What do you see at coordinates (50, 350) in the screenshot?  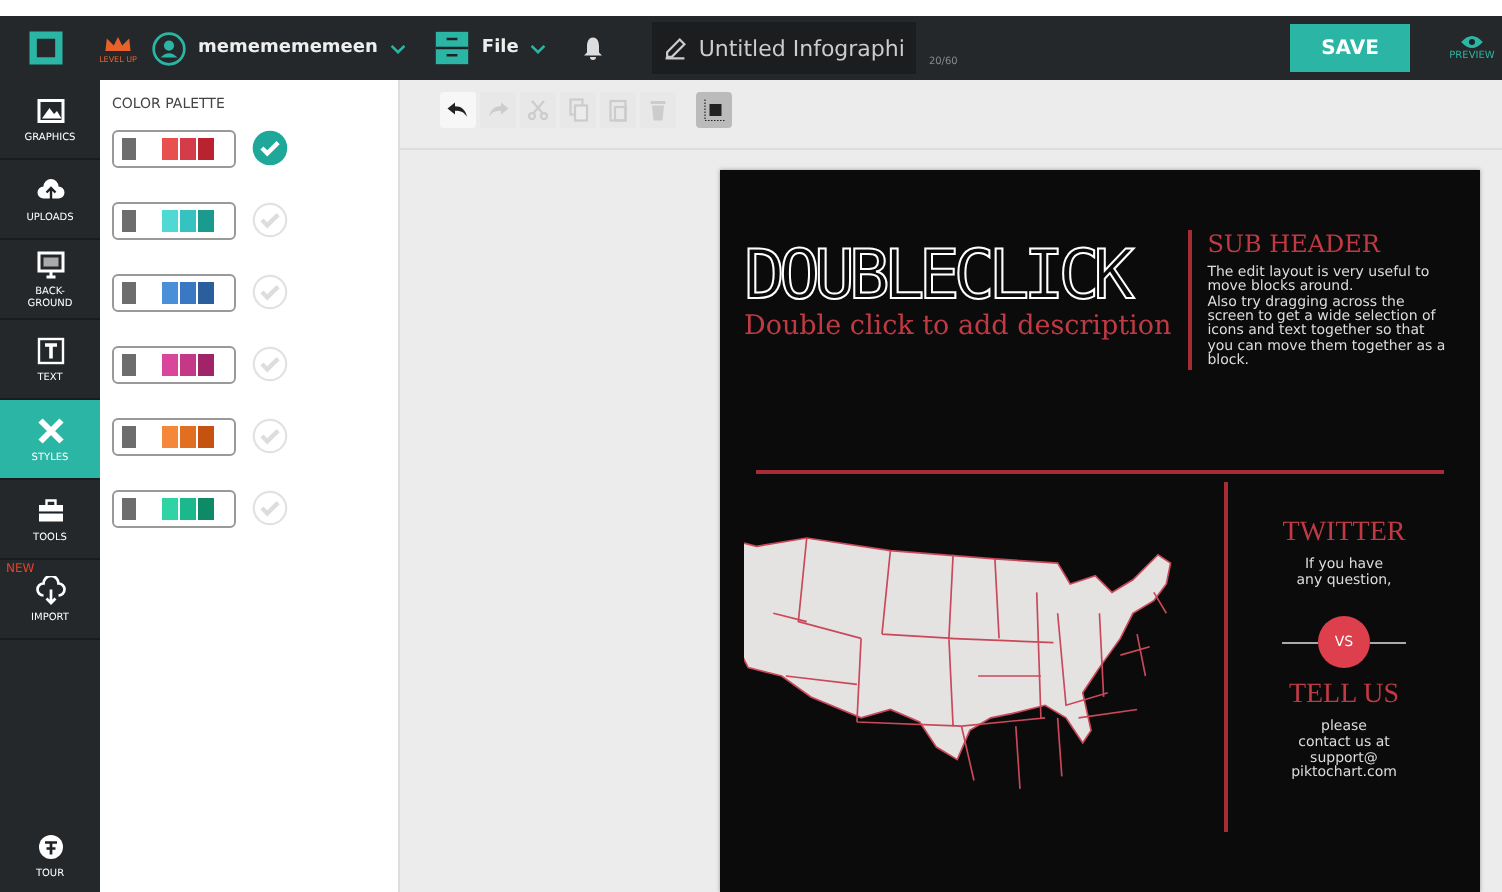 I see `text-icon` at bounding box center [50, 350].